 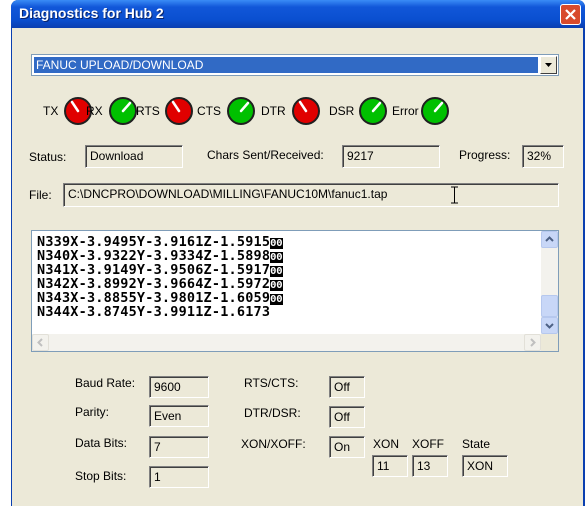 I want to click on xonxoff-value: On, so click(x=347, y=447).